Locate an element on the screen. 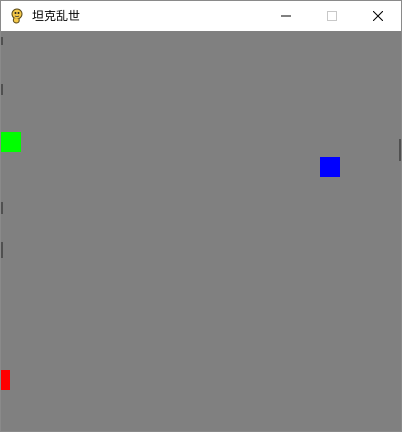  close-icon is located at coordinates (378, 16).